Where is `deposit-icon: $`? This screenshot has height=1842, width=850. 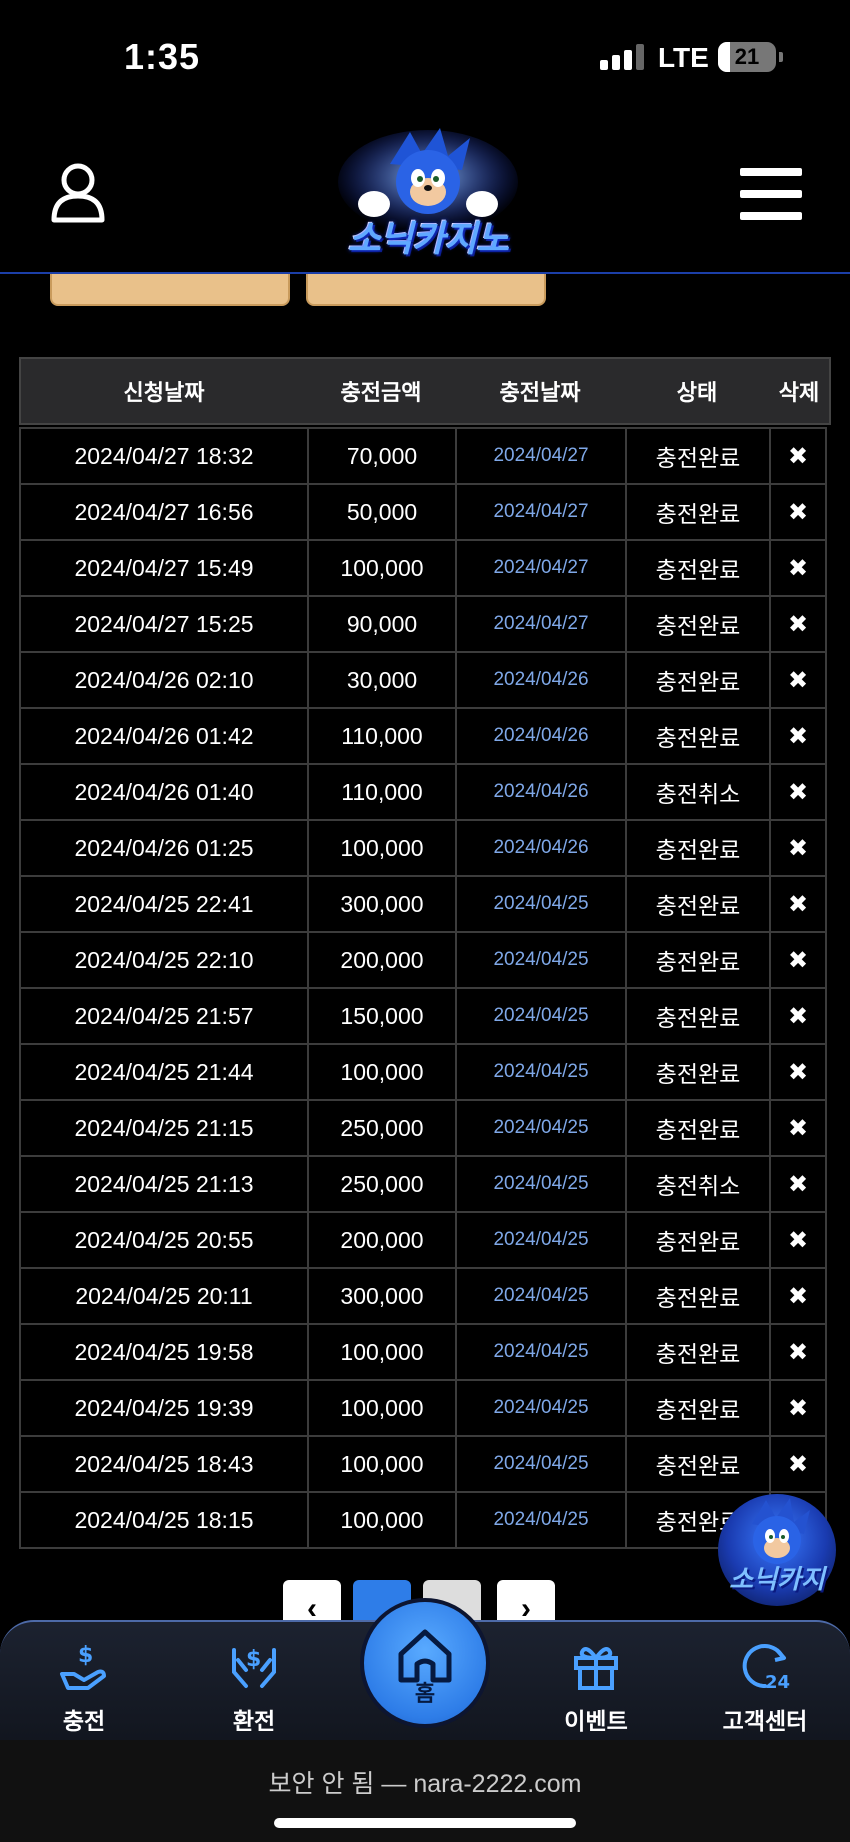
deposit-icon: $ is located at coordinates (83, 1666).